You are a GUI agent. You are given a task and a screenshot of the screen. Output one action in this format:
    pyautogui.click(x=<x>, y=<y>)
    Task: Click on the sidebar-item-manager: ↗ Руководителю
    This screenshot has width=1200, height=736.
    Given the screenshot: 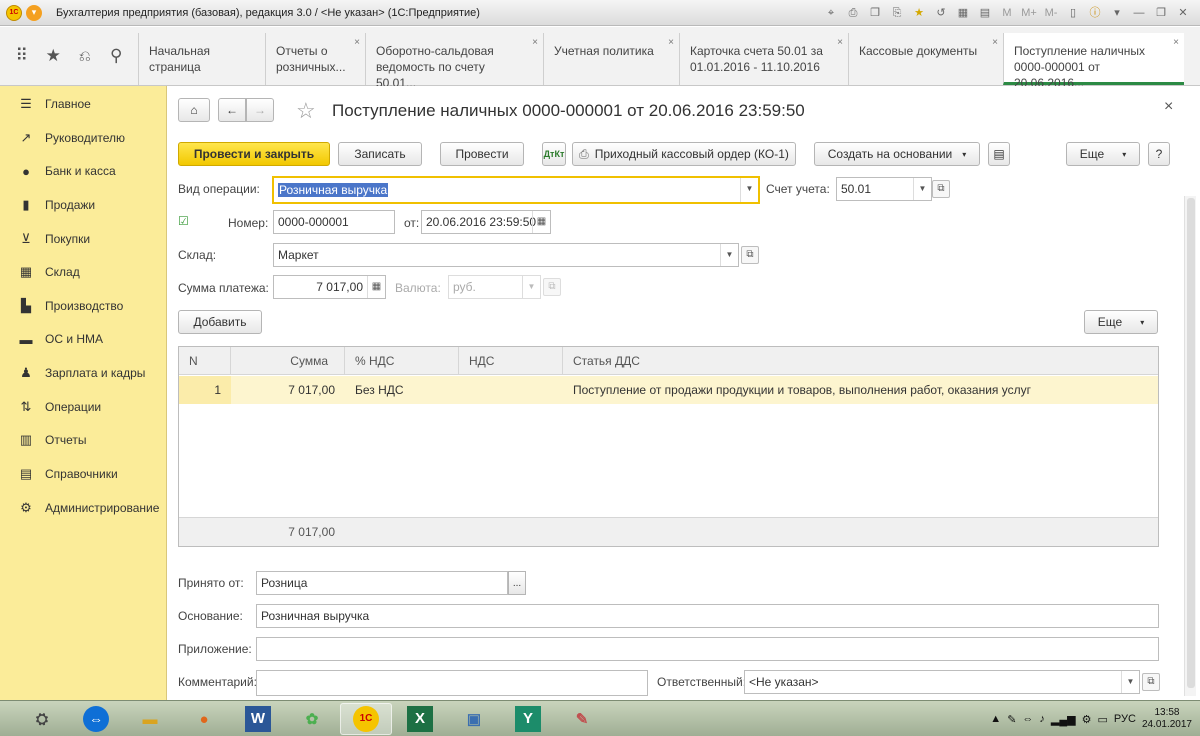 What is the action you would take?
    pyautogui.click(x=83, y=138)
    